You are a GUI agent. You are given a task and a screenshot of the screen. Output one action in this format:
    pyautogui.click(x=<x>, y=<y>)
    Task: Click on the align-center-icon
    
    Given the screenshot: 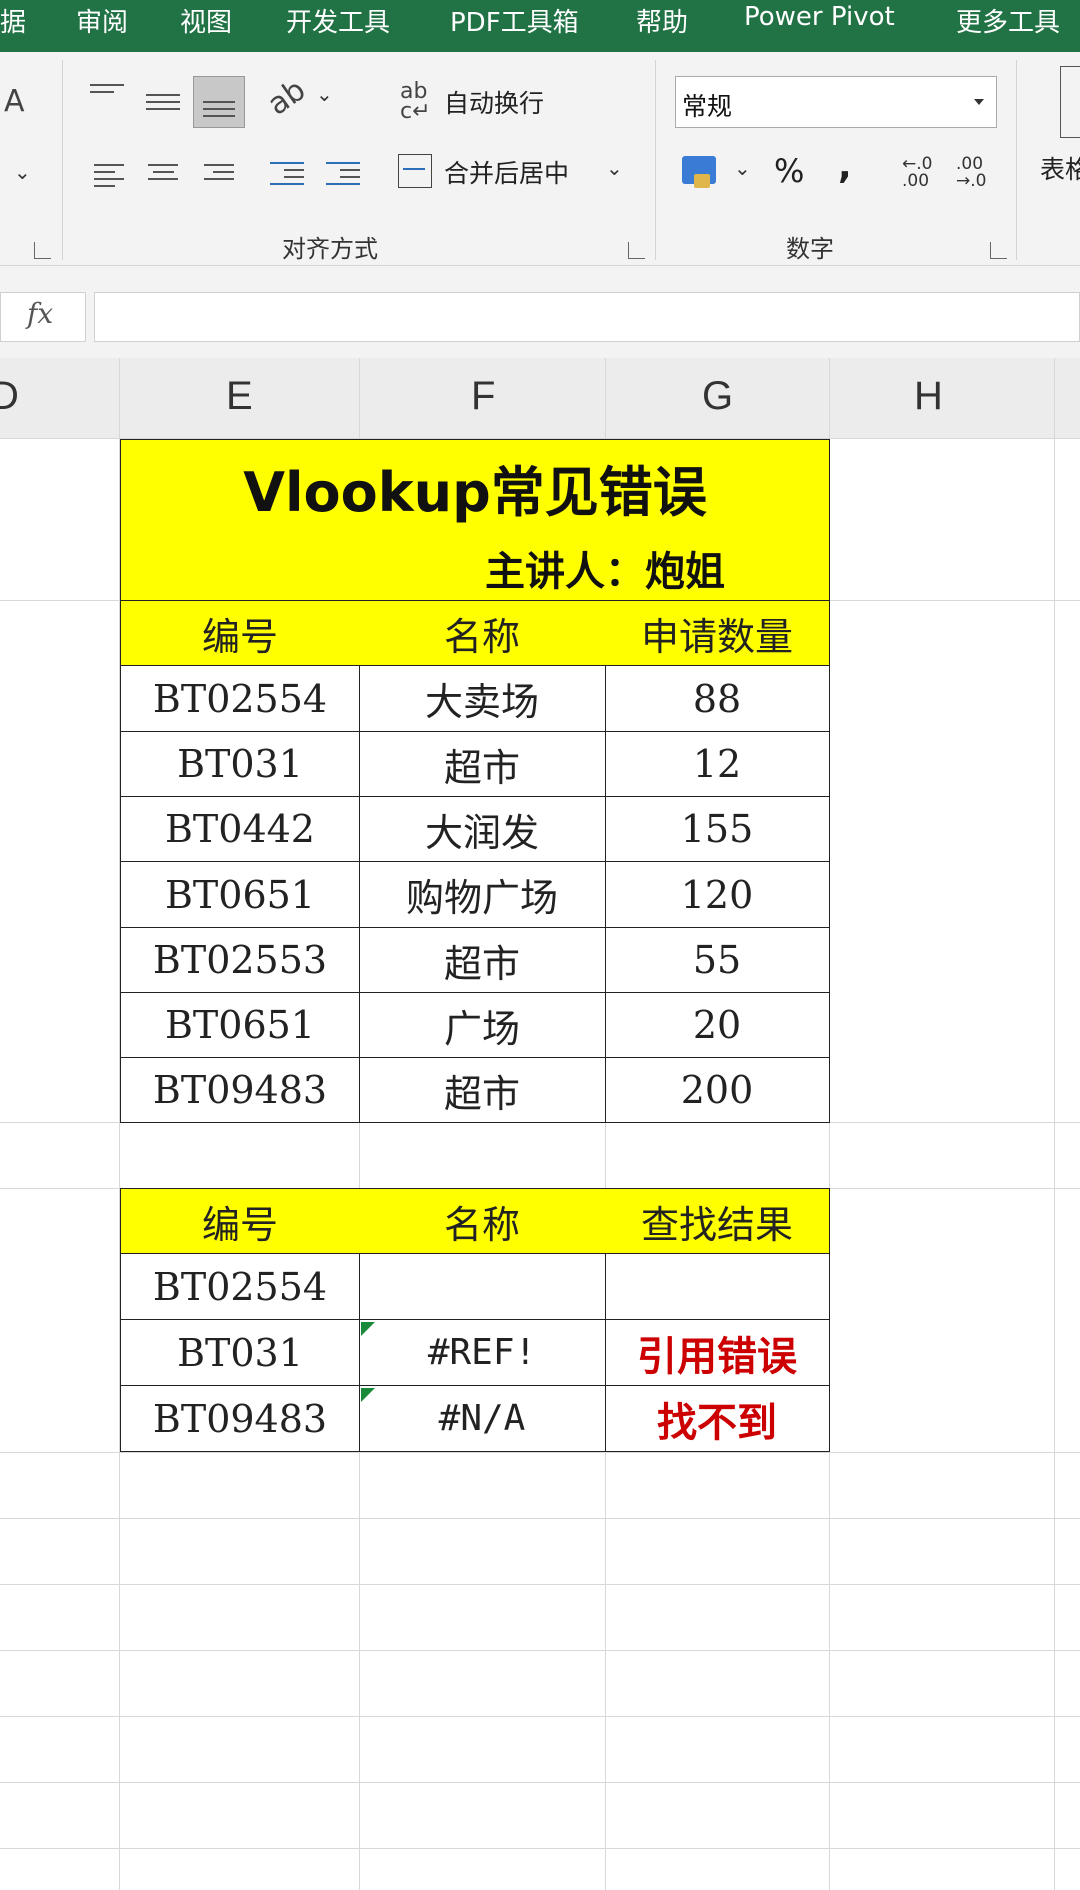 What is the action you would take?
    pyautogui.click(x=163, y=174)
    